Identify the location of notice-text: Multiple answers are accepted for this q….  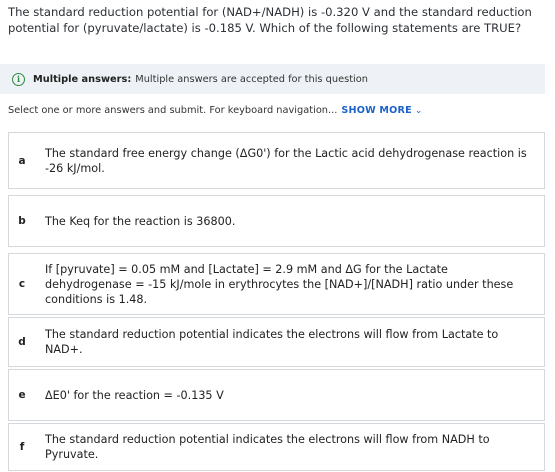
(251, 79).